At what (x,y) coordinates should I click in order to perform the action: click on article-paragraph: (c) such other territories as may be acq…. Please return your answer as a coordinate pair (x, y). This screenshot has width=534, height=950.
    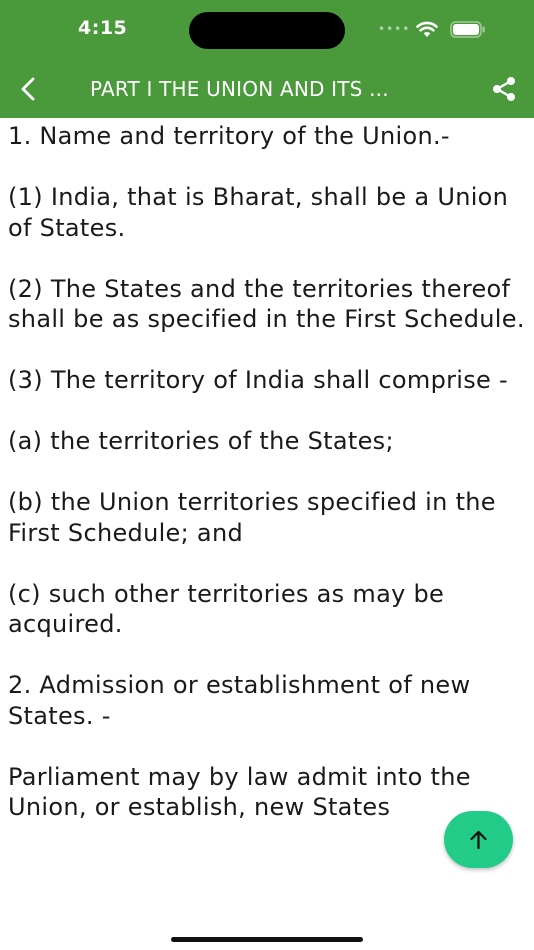
    Looking at the image, I should click on (226, 609).